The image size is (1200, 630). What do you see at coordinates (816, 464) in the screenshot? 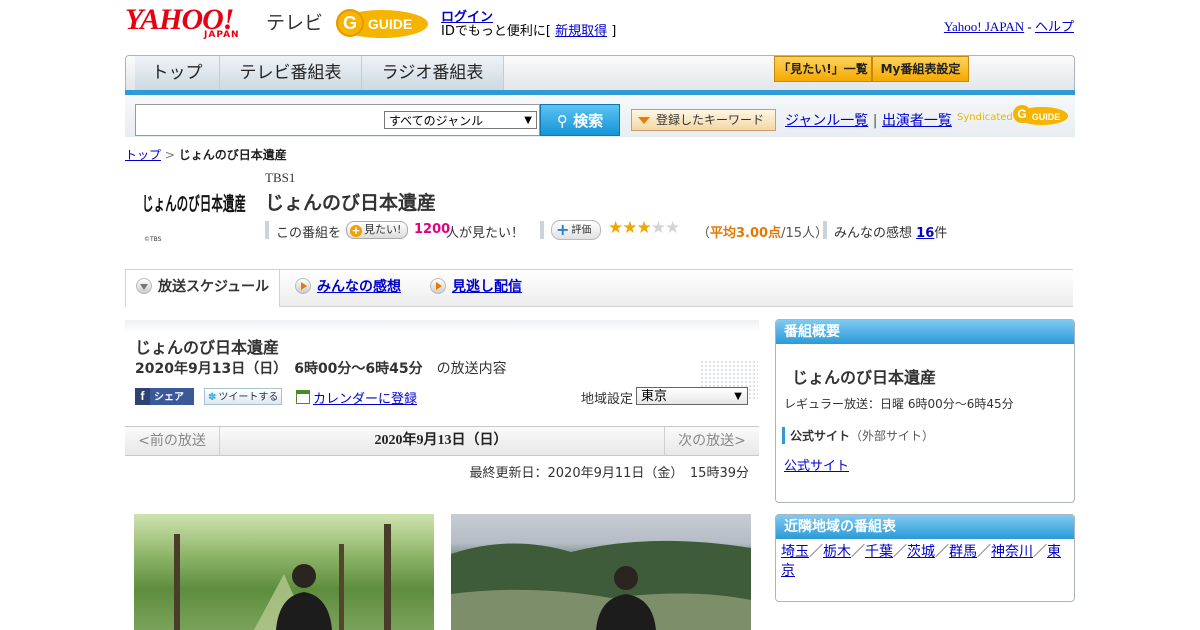
I see `official-site-link: 公式サイト` at bounding box center [816, 464].